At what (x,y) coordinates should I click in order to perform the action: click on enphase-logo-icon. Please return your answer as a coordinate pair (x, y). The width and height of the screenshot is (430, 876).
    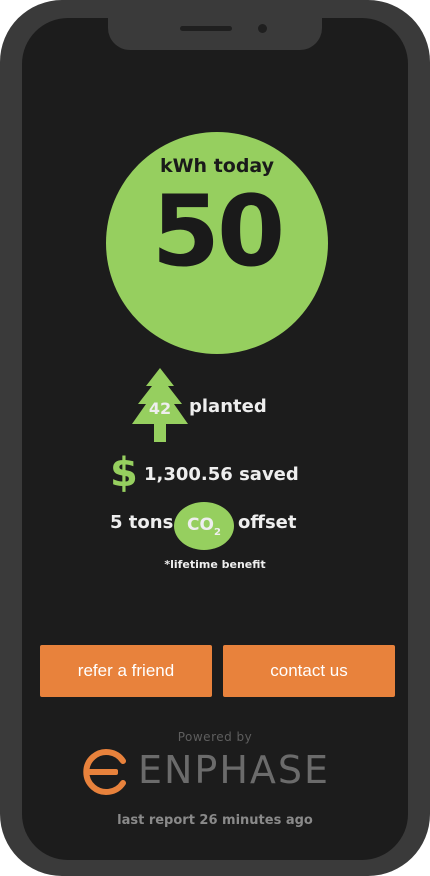
    Looking at the image, I should click on (104, 772).